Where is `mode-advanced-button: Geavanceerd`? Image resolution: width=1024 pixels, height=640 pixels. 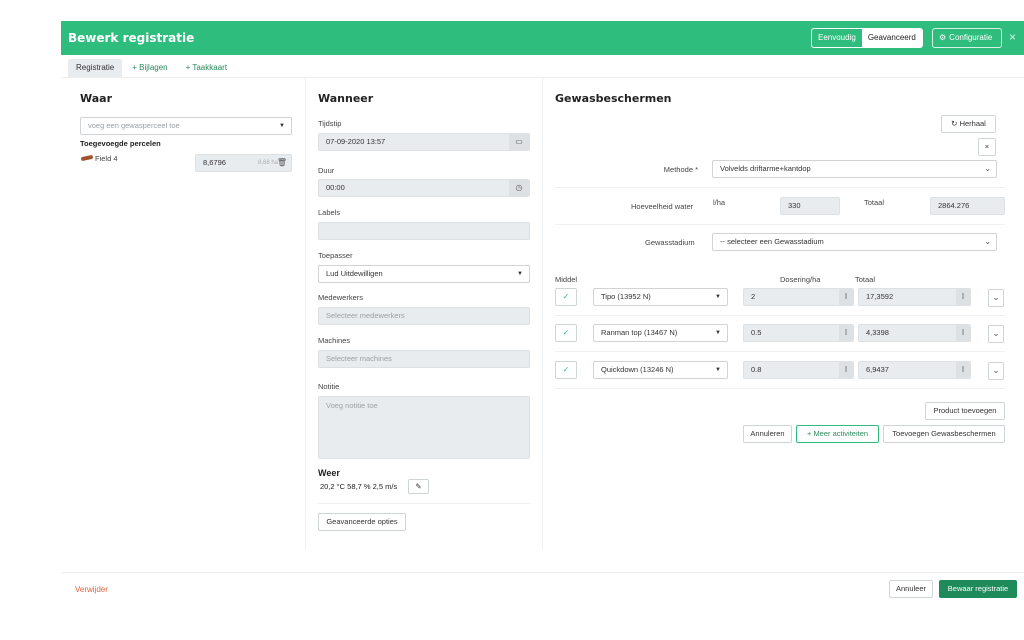 mode-advanced-button: Geavanceerd is located at coordinates (891, 38).